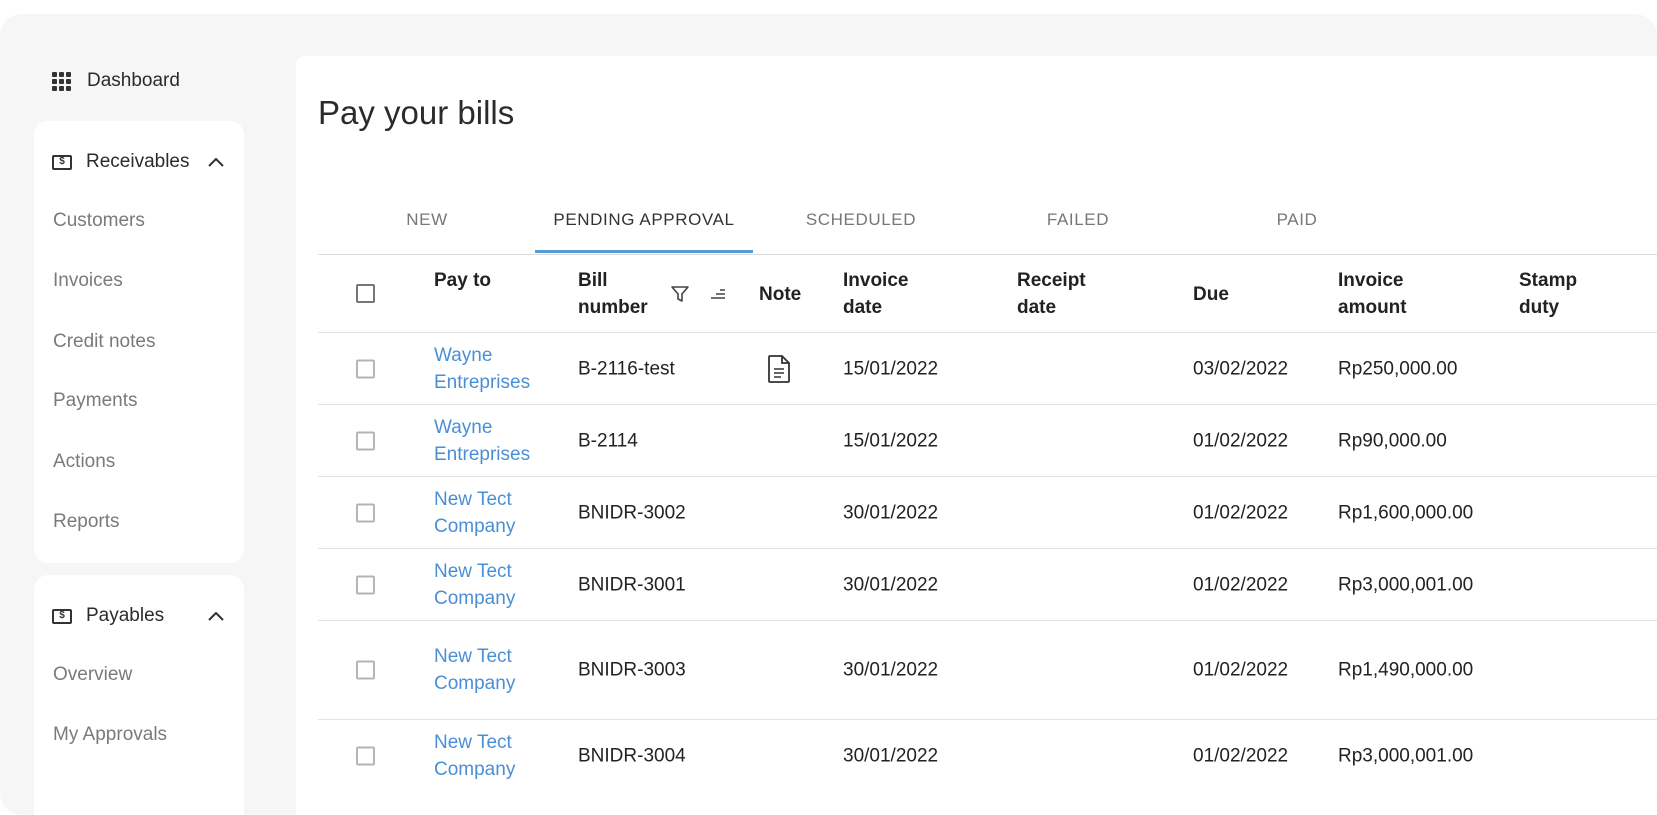 The image size is (1657, 815). Describe the element at coordinates (104, 342) in the screenshot. I see `sidebar-item-credit-notes: Credit notes` at that location.